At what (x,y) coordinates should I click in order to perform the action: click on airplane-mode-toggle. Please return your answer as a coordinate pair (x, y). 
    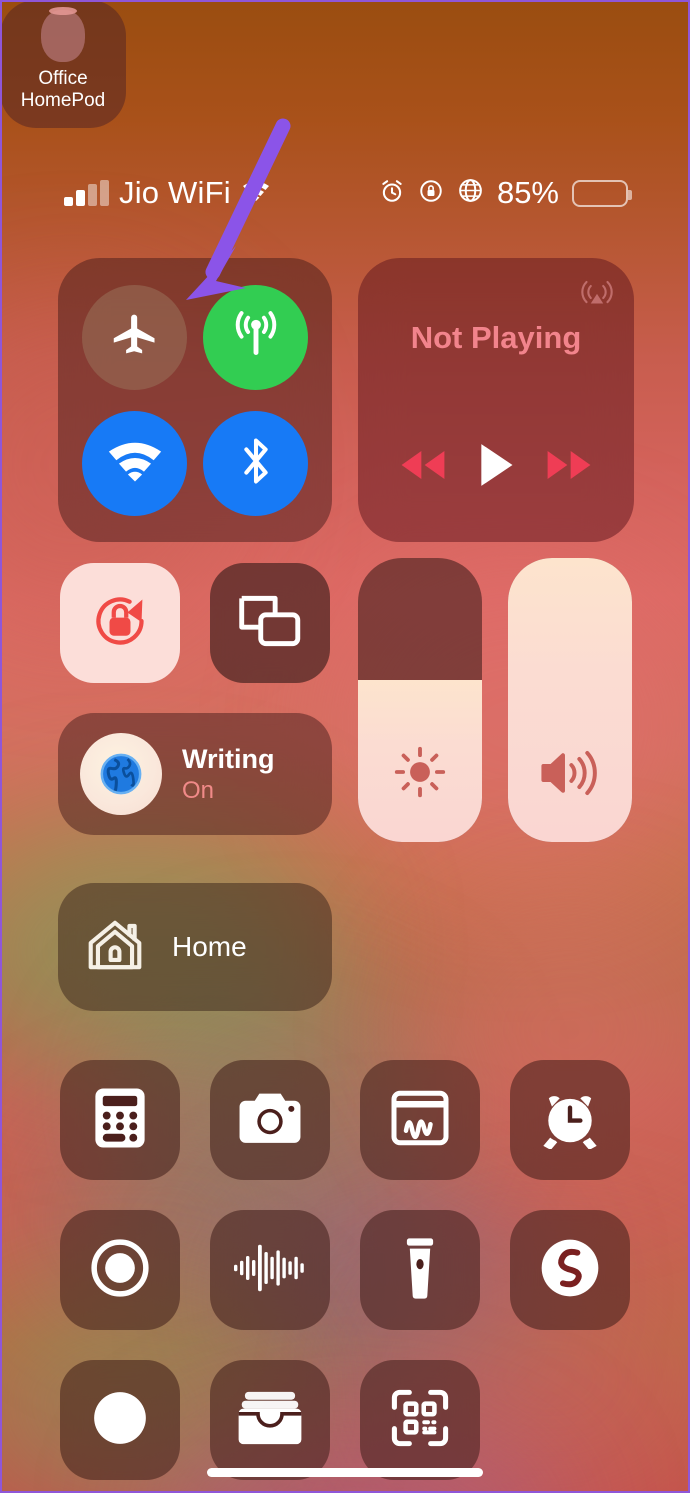
    Looking at the image, I should click on (134, 337).